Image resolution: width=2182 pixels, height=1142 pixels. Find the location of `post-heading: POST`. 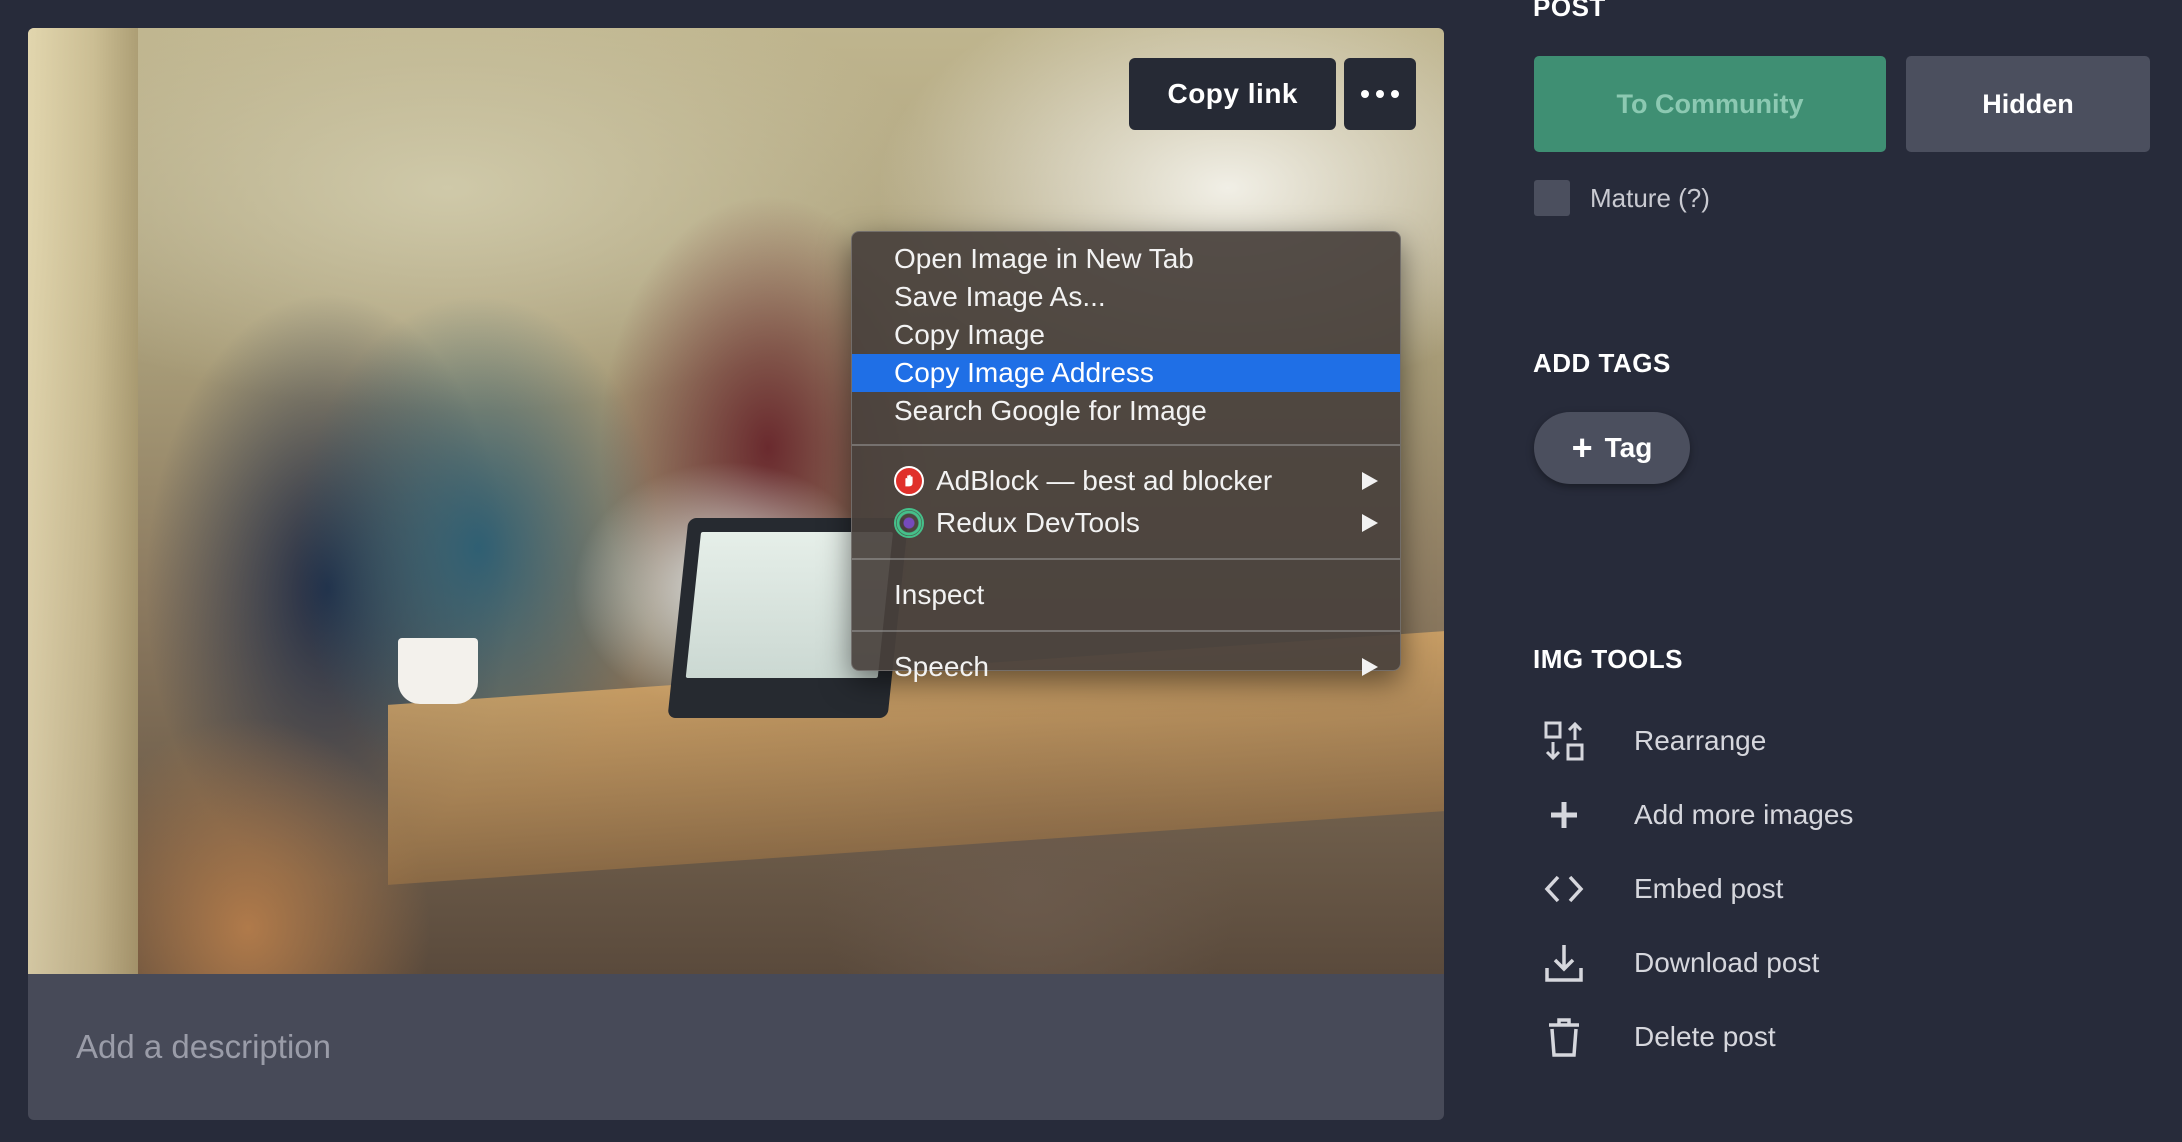

post-heading: POST is located at coordinates (1569, 11).